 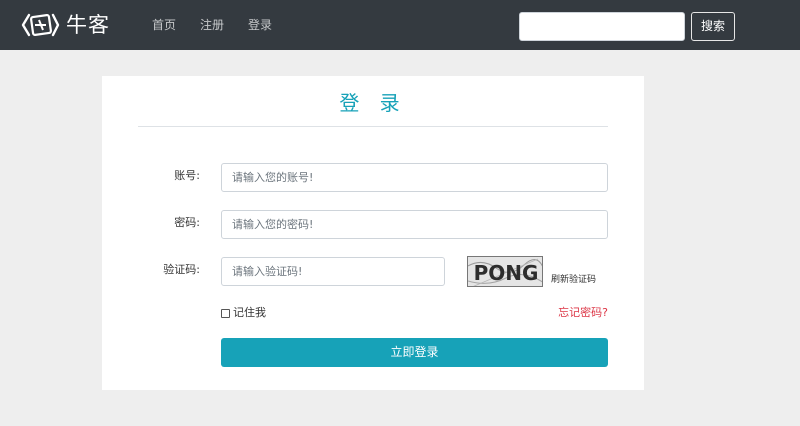 What do you see at coordinates (181, 269) in the screenshot?
I see `captcha-label: 验证码:` at bounding box center [181, 269].